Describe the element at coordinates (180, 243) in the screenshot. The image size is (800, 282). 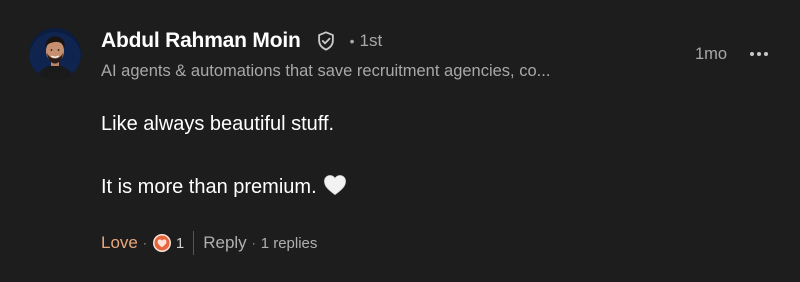
I see `reaction-count: 1` at that location.